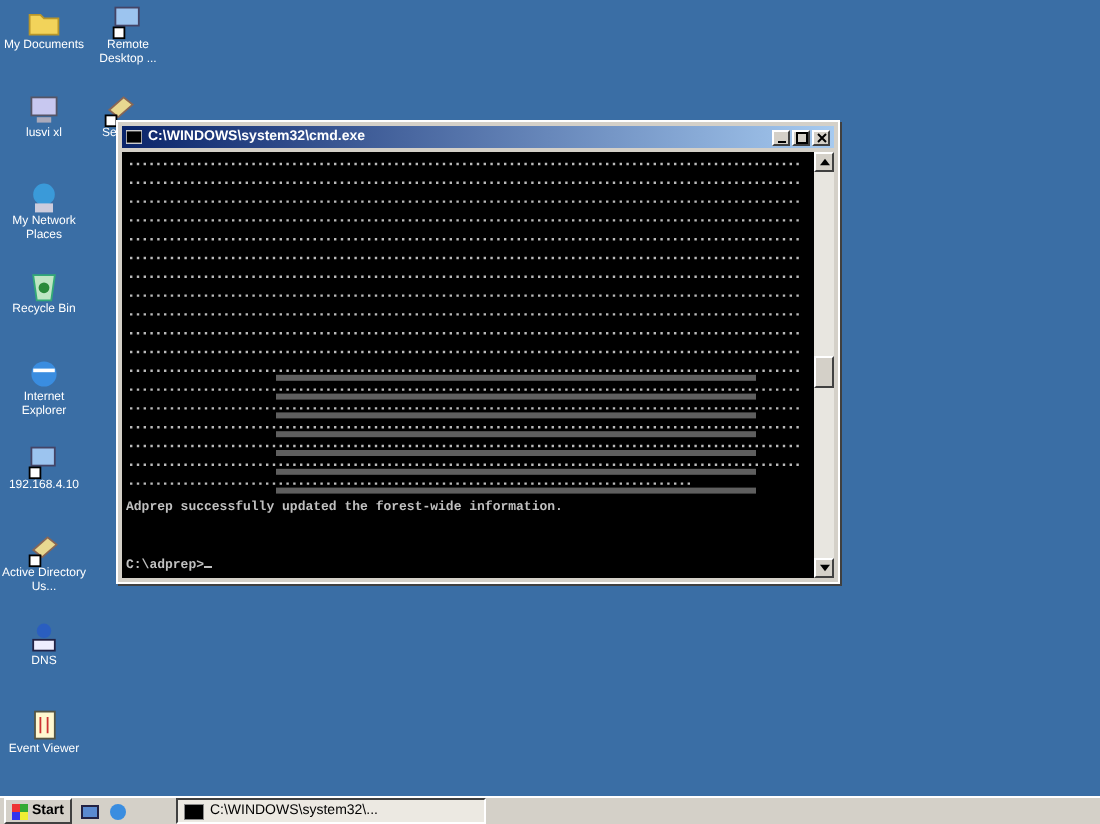 The height and width of the screenshot is (824, 1100). Describe the element at coordinates (44, 638) in the screenshot. I see `dns-icon` at that location.